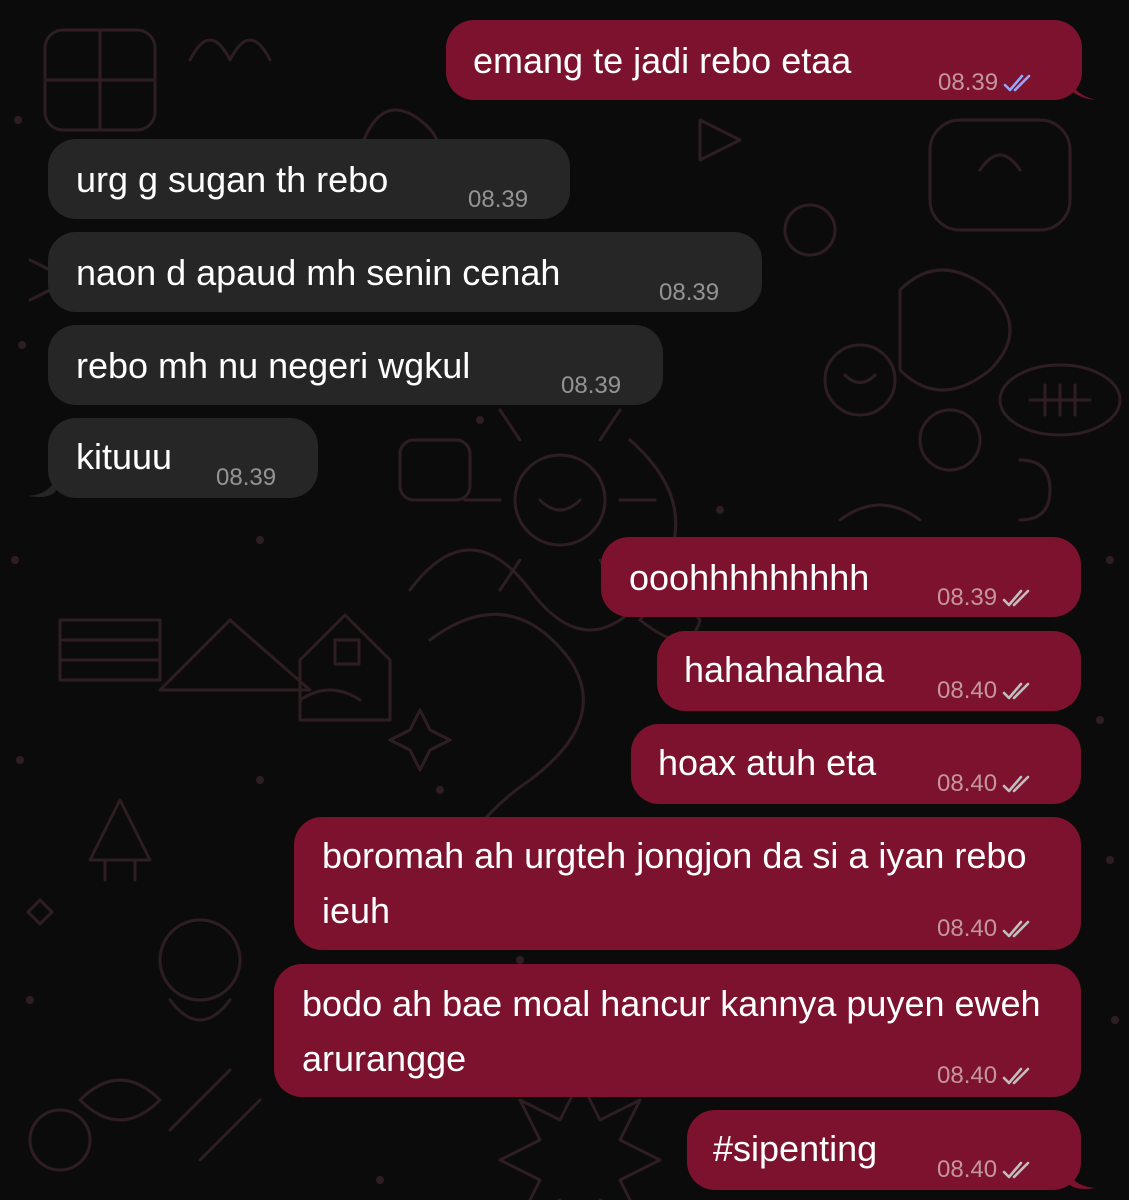  I want to click on message-bubble-incoming: urg g sugan th rebo 08.39, so click(309, 179).